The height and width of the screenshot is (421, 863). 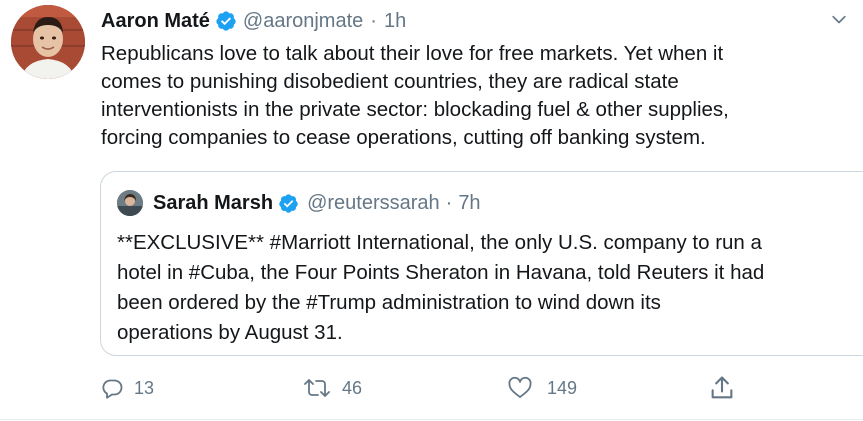 I want to click on quoted-author-handle: @reuterssarah, so click(x=373, y=203).